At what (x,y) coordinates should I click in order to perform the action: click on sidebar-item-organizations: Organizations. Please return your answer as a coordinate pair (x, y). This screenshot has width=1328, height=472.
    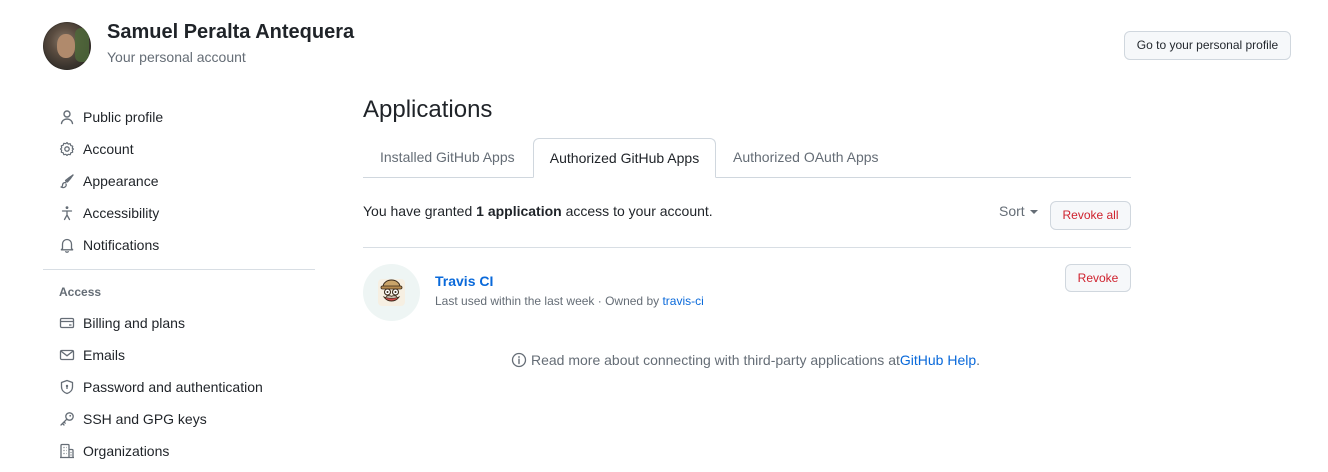
    Looking at the image, I should click on (114, 451).